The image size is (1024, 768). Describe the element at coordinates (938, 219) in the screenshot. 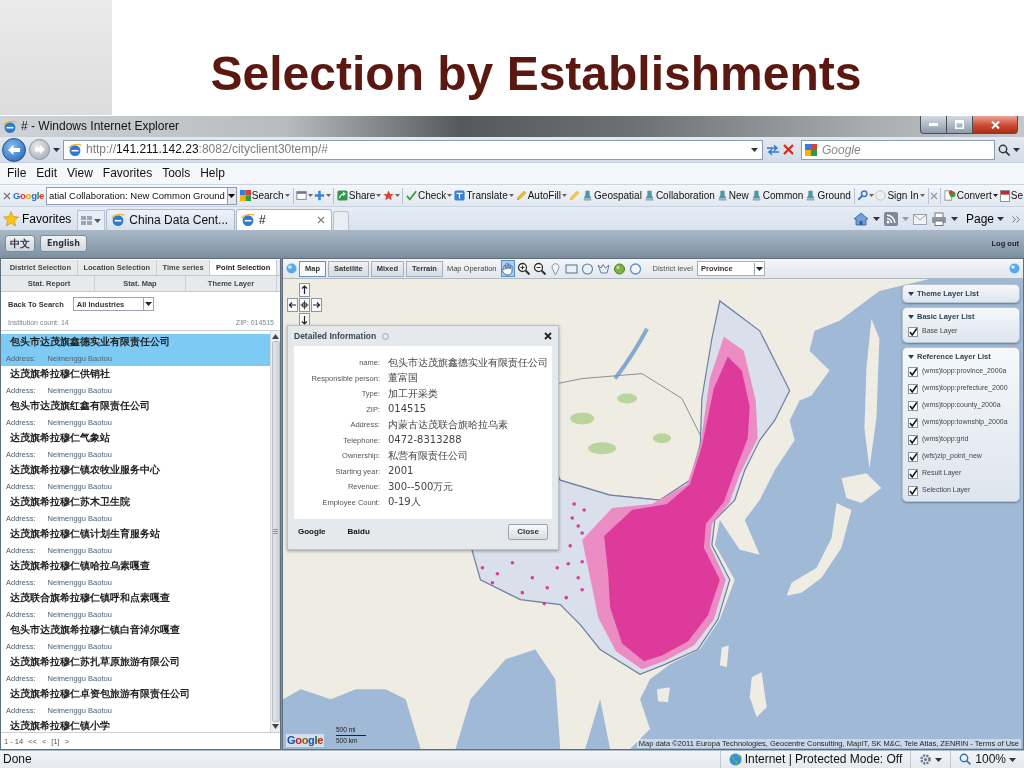

I see `print-icon` at that location.